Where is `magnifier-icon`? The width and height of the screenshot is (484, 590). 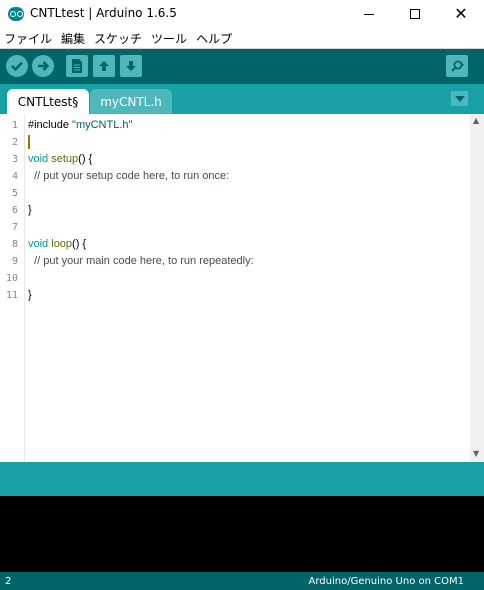 magnifier-icon is located at coordinates (457, 66).